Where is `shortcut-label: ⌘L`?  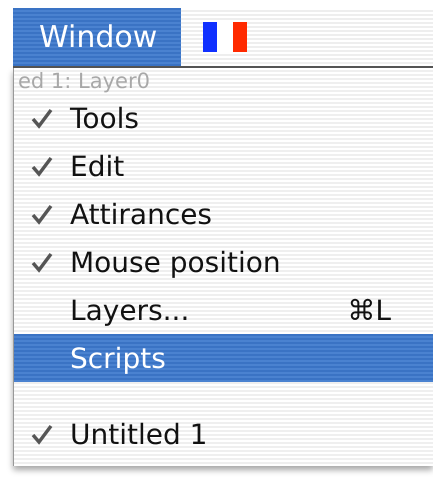
shortcut-label: ⌘L is located at coordinates (369, 310).